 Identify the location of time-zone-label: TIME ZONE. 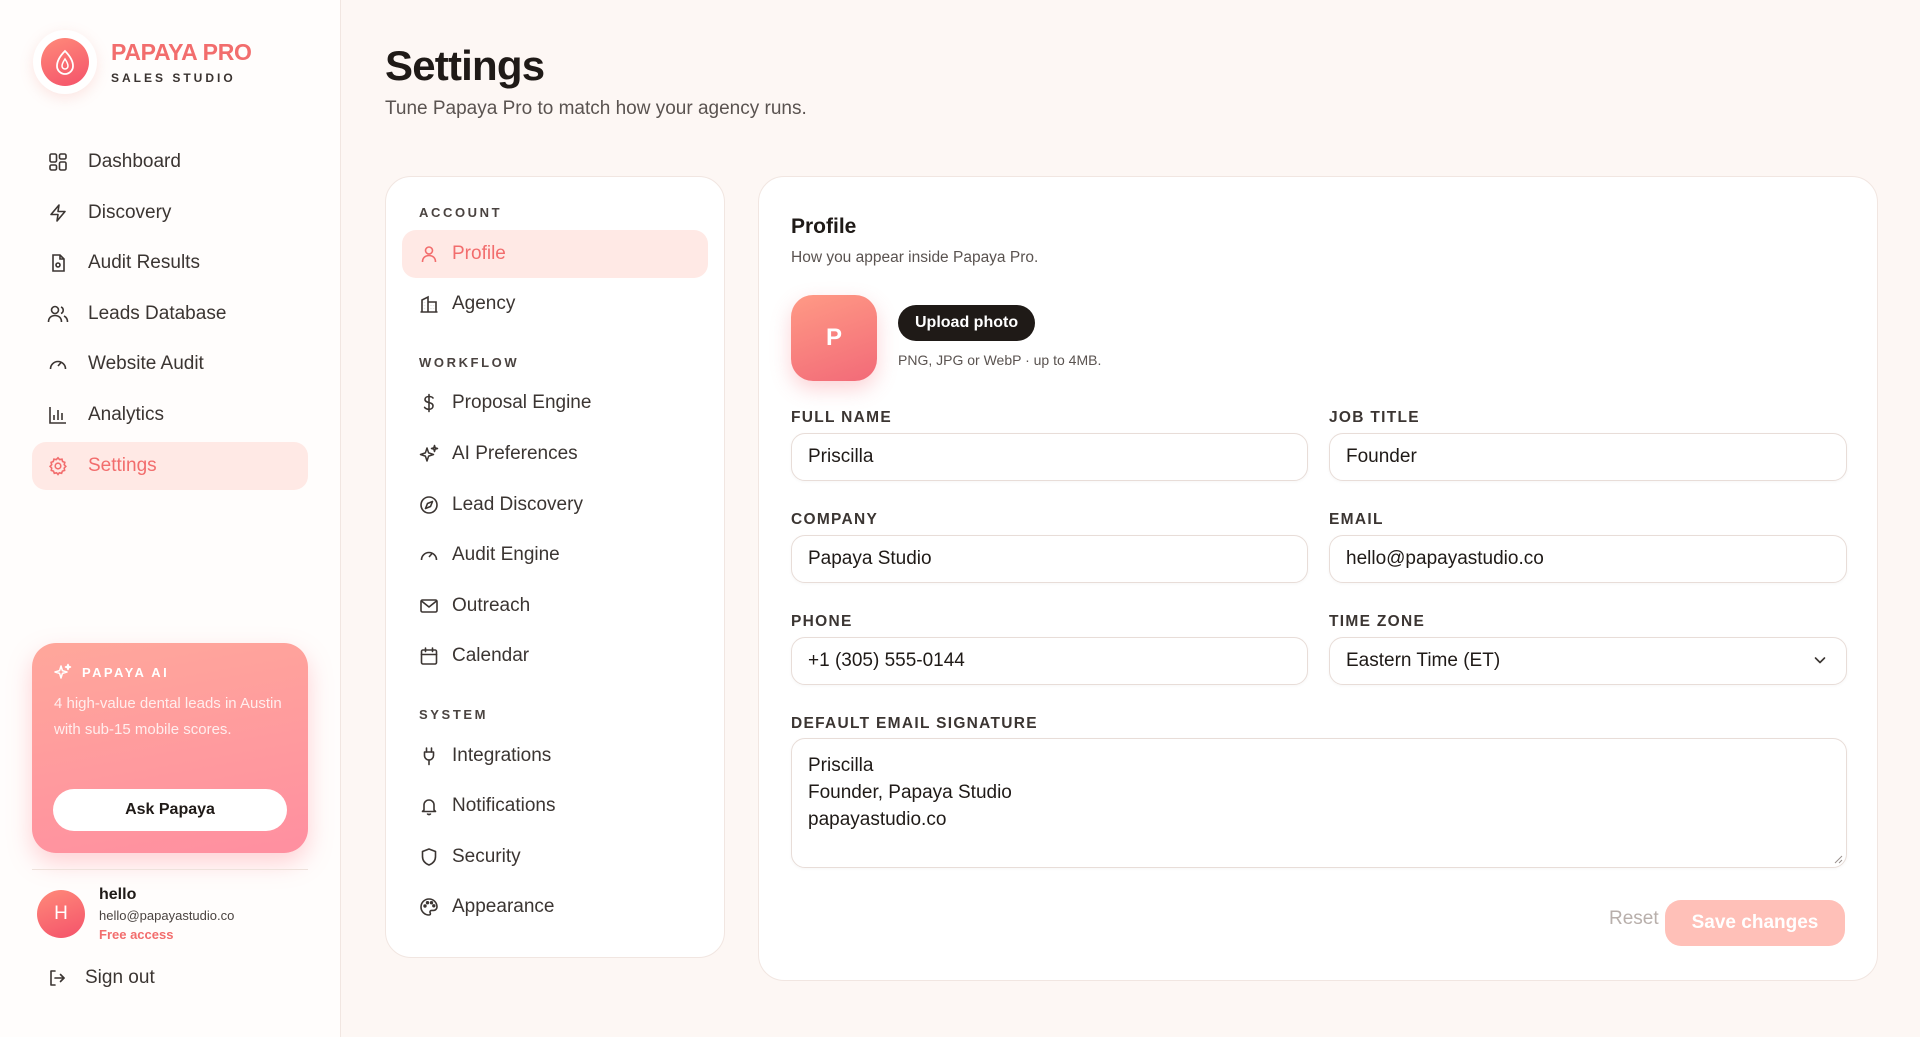
(1377, 621).